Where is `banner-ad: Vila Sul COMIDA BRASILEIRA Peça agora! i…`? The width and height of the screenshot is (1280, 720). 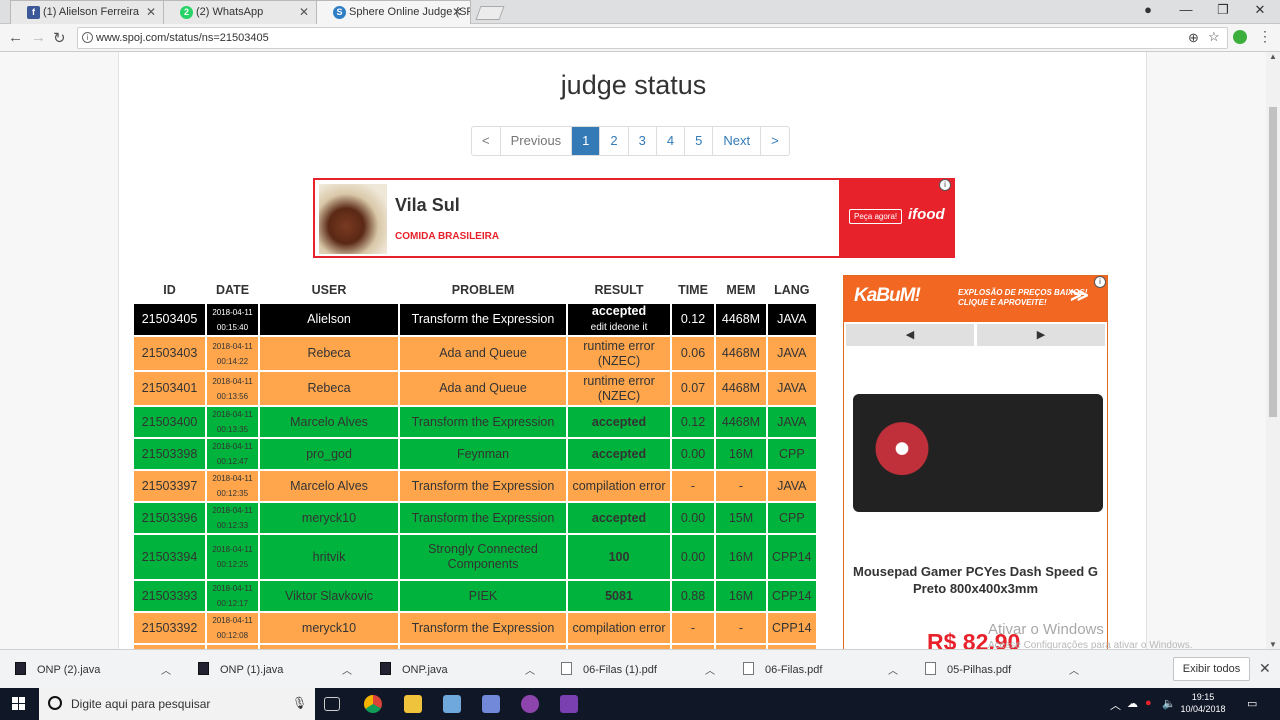 banner-ad: Vila Sul COMIDA BRASILEIRA Peça agora! i… is located at coordinates (634, 218).